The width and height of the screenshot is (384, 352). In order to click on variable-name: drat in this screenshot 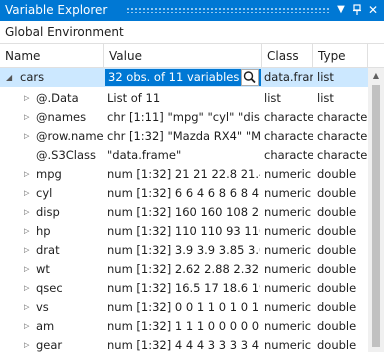, I will do `click(48, 250)`.